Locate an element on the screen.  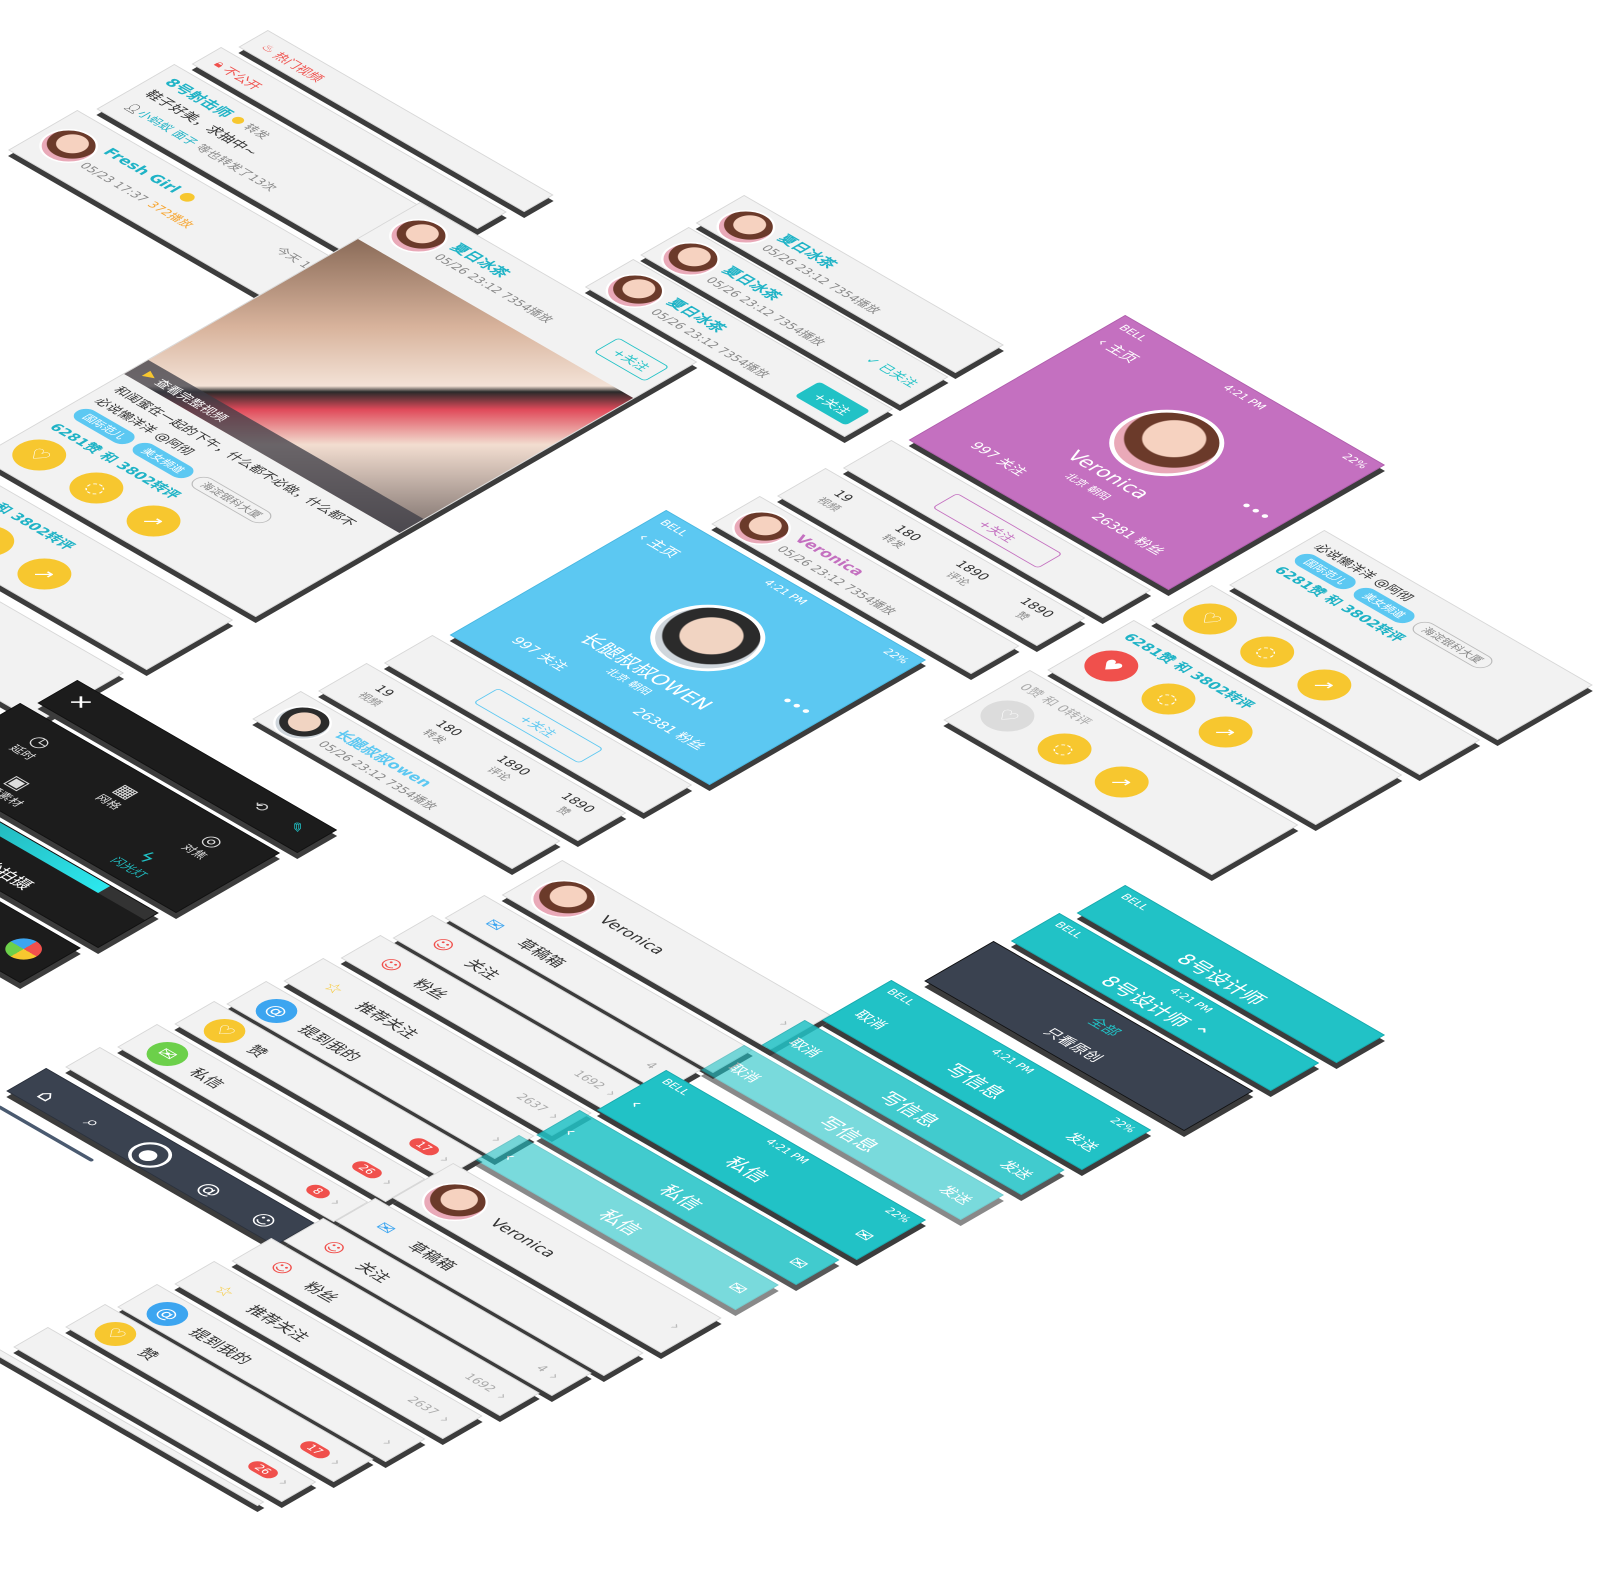
close-icon: ✕ is located at coordinates (80, 703).